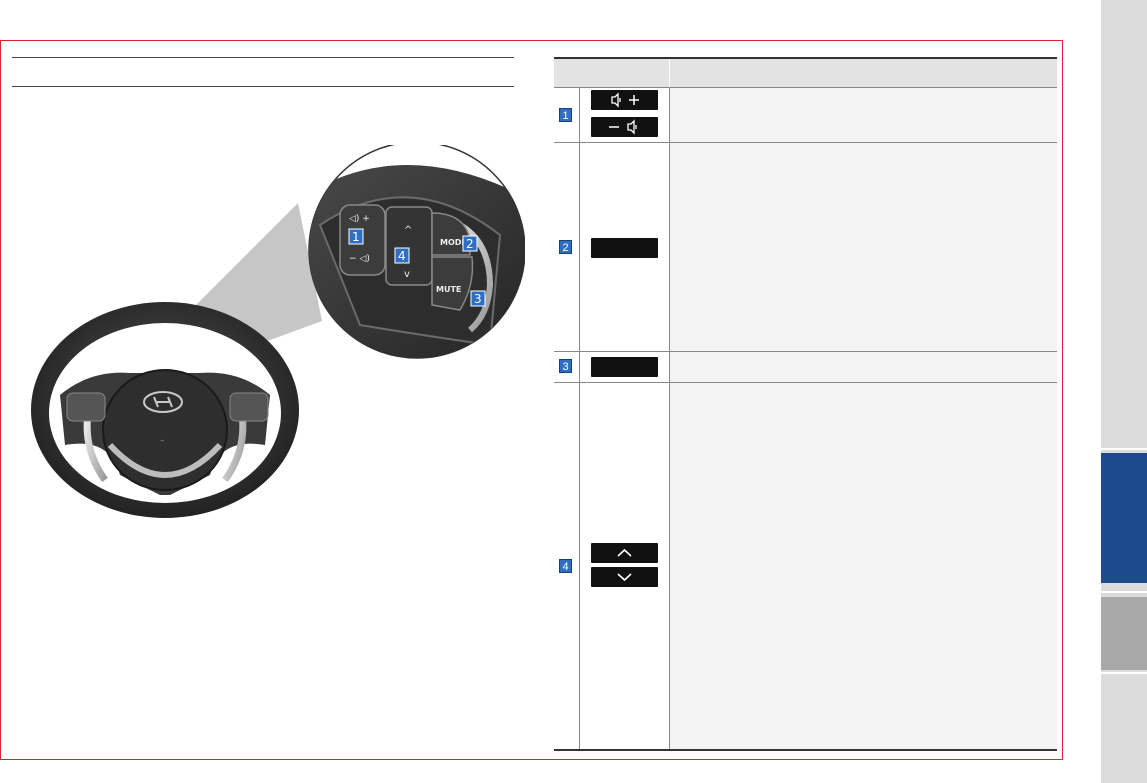 This screenshot has height=783, width=1147. I want to click on mute-button, so click(624, 367).